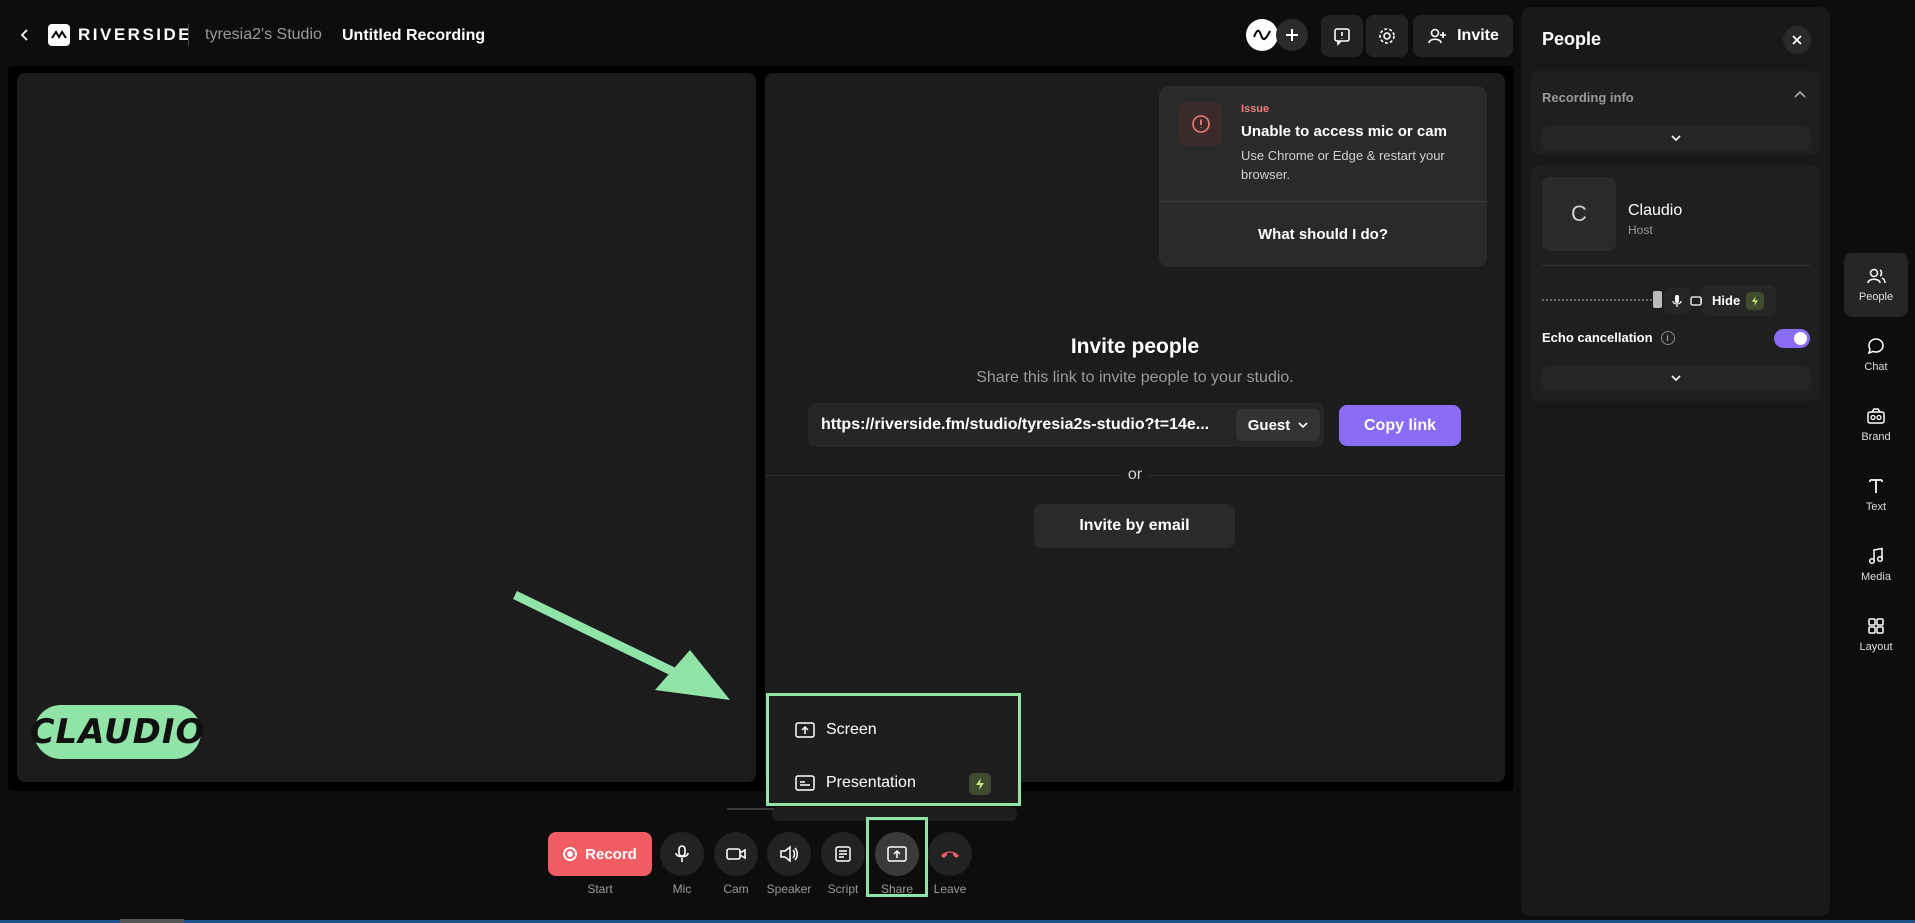 The width and height of the screenshot is (1915, 923). I want to click on speaker-caption: Speaker, so click(789, 889).